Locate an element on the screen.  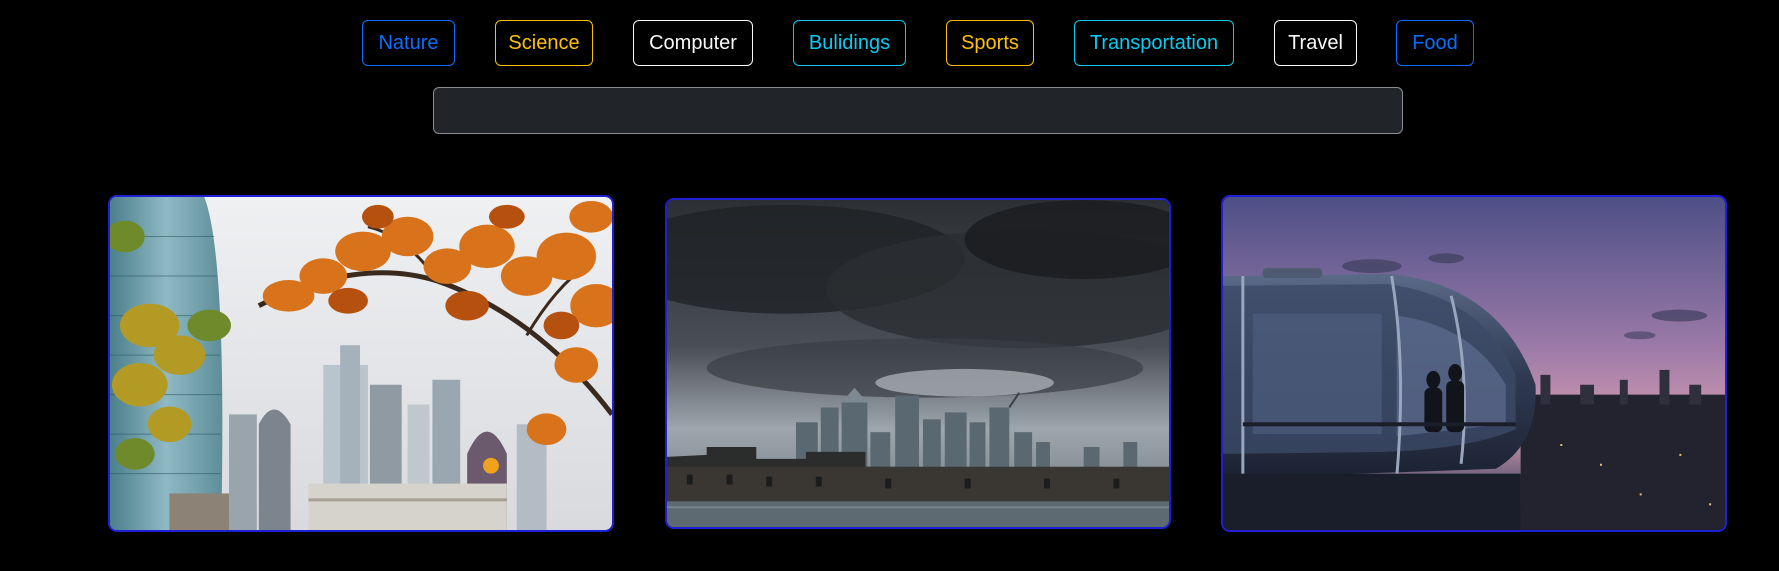
category-button-computer: Computer is located at coordinates (693, 43).